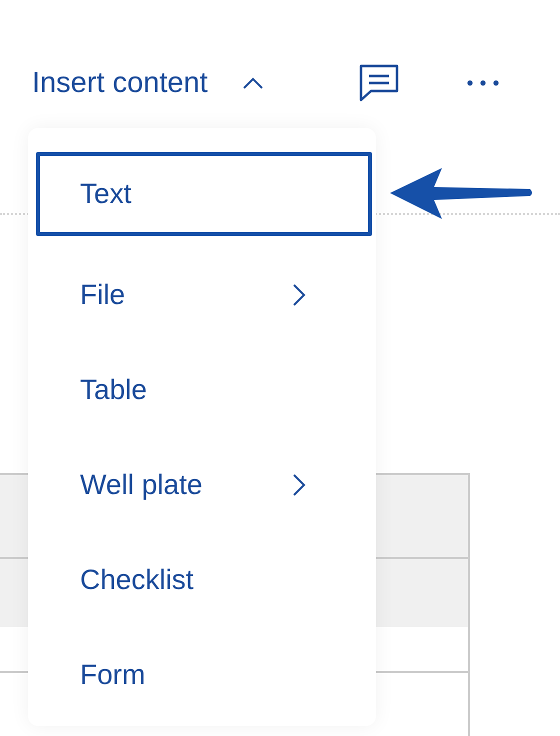 This screenshot has height=736, width=560. I want to click on menu-item: Checklist, so click(204, 579).